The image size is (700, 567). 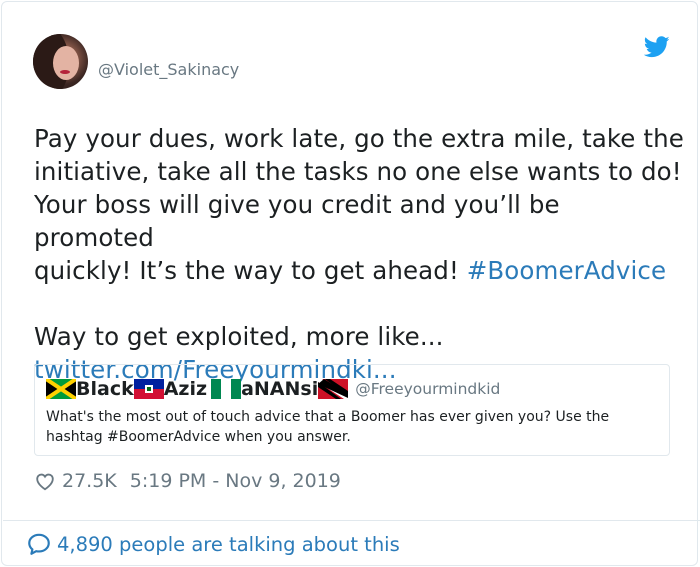 I want to click on nigeria-flag-icon, so click(x=226, y=389).